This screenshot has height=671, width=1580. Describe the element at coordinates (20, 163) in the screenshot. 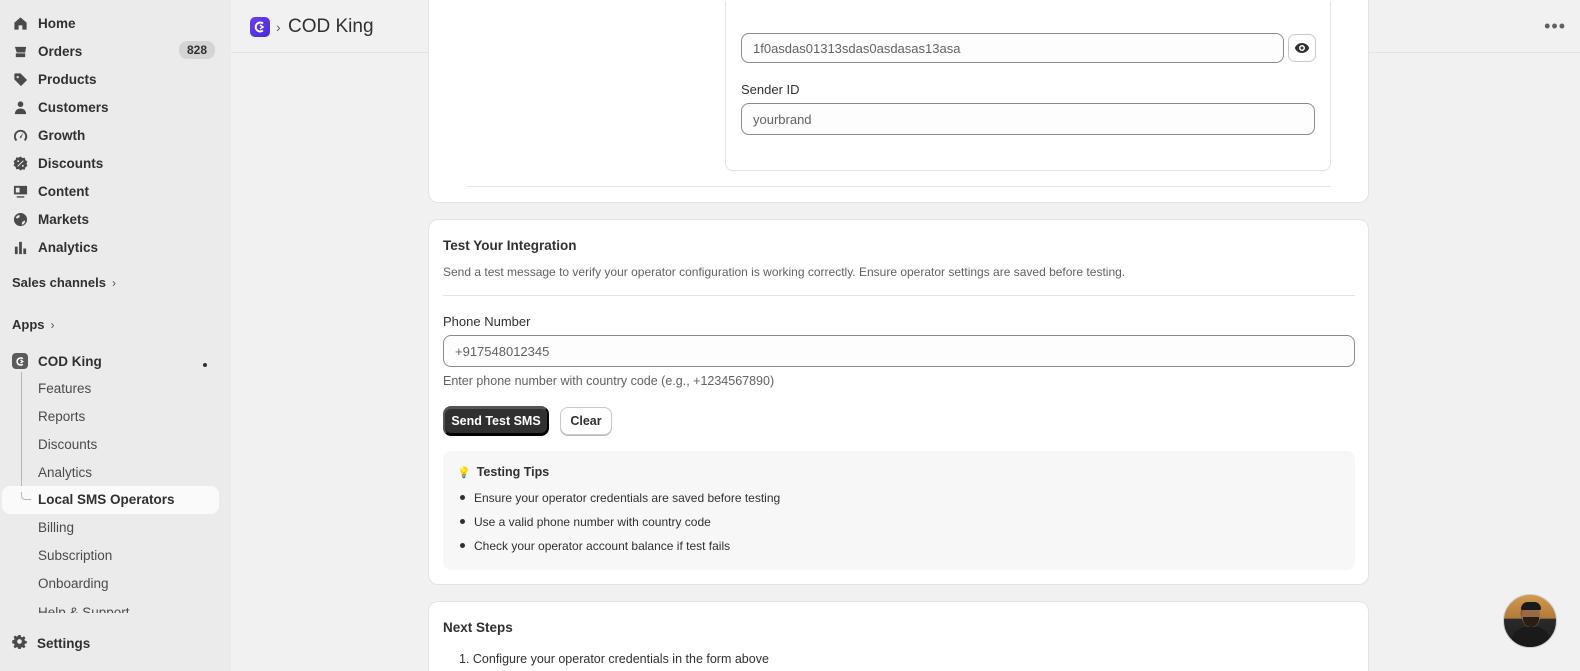

I see `discount-icon` at that location.